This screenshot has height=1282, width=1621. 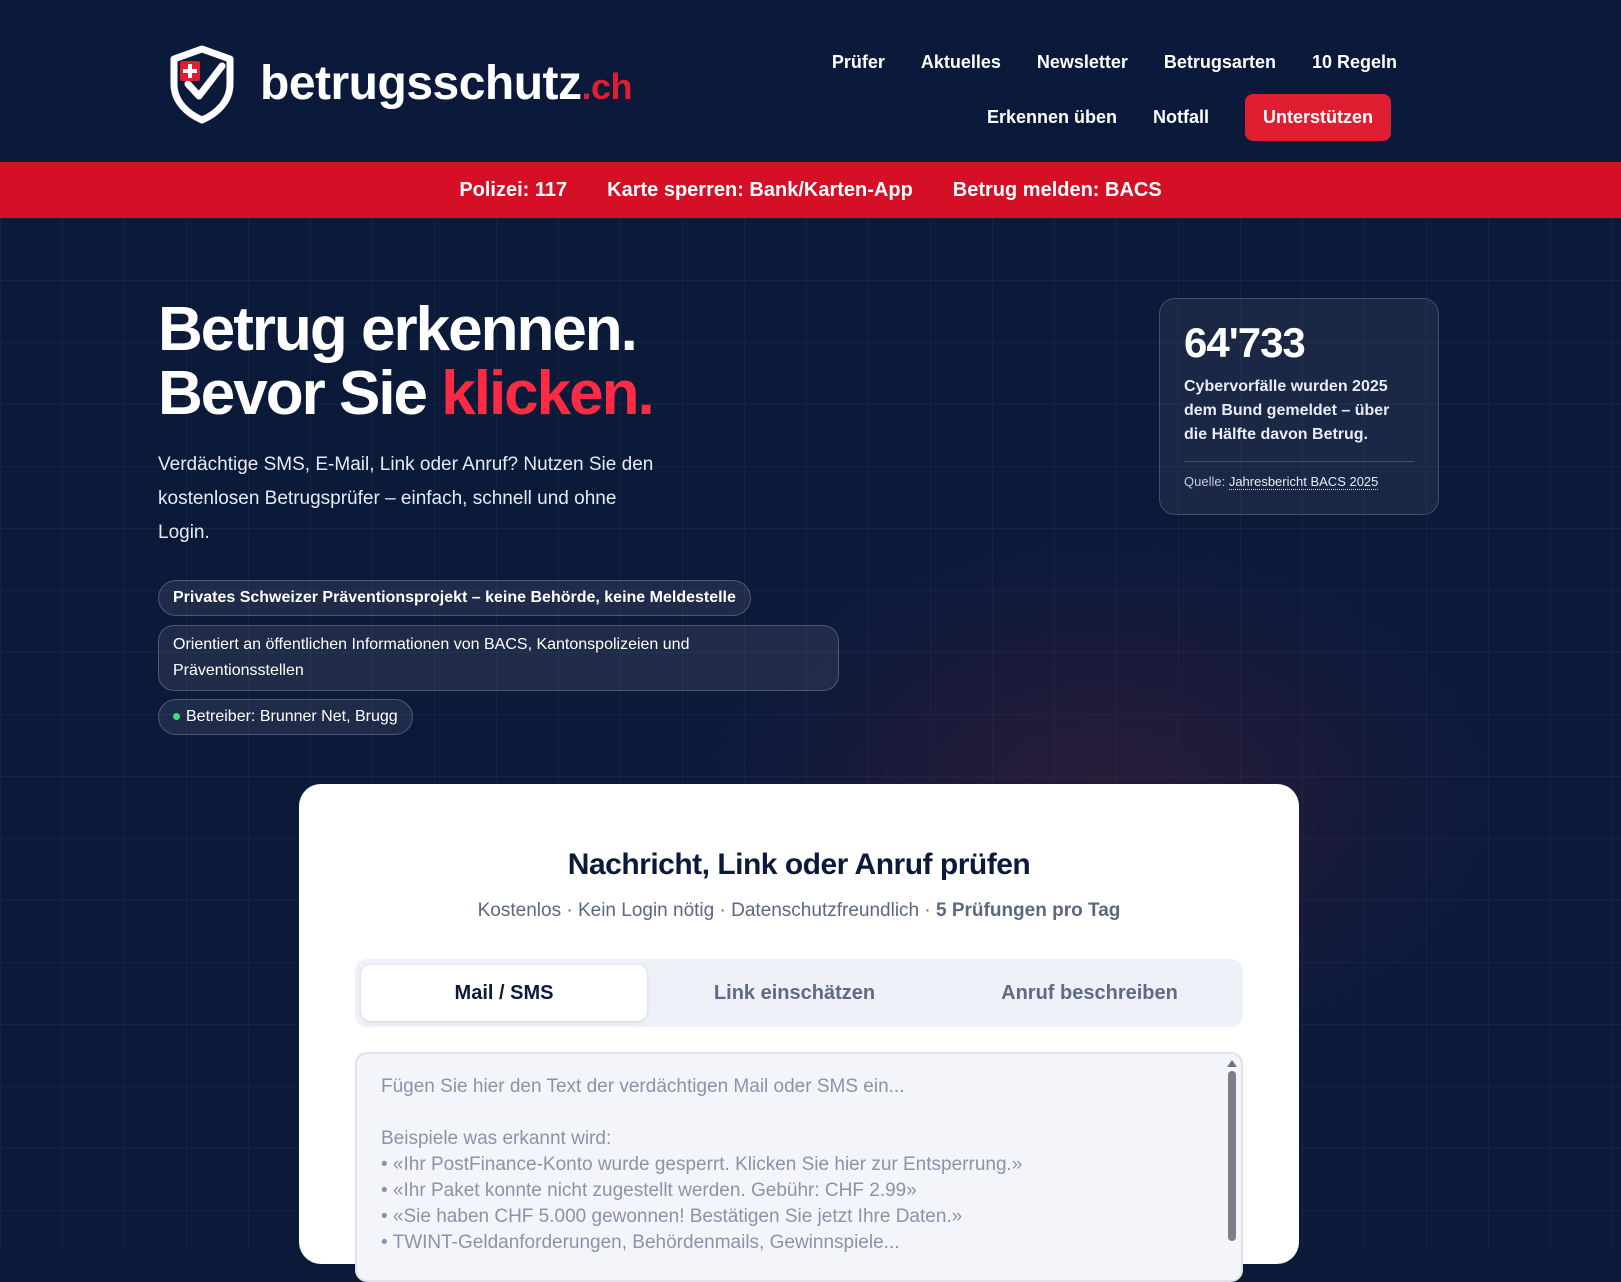 What do you see at coordinates (1220, 62) in the screenshot?
I see `nav-betrugsarten: Betrugsarten` at bounding box center [1220, 62].